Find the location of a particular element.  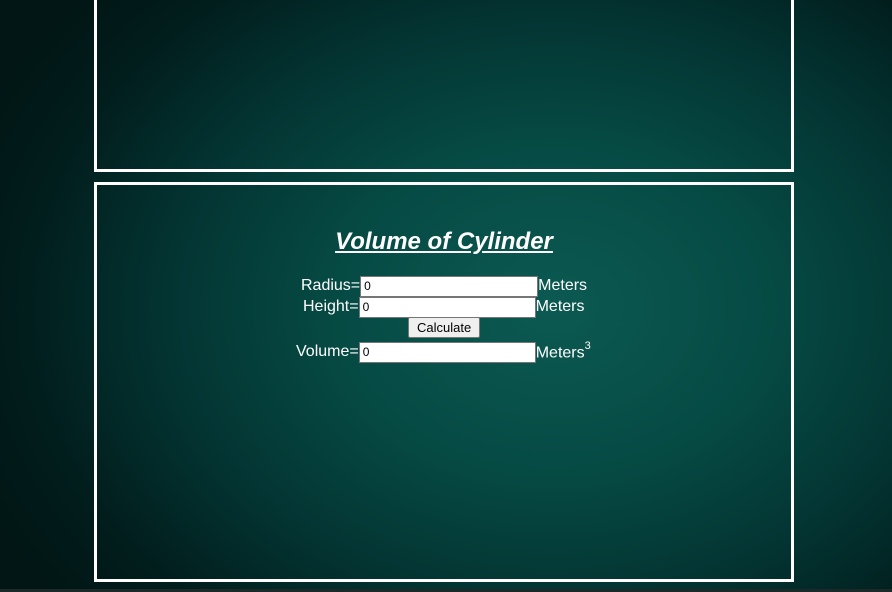

calculate-button: Calculate is located at coordinates (444, 327).